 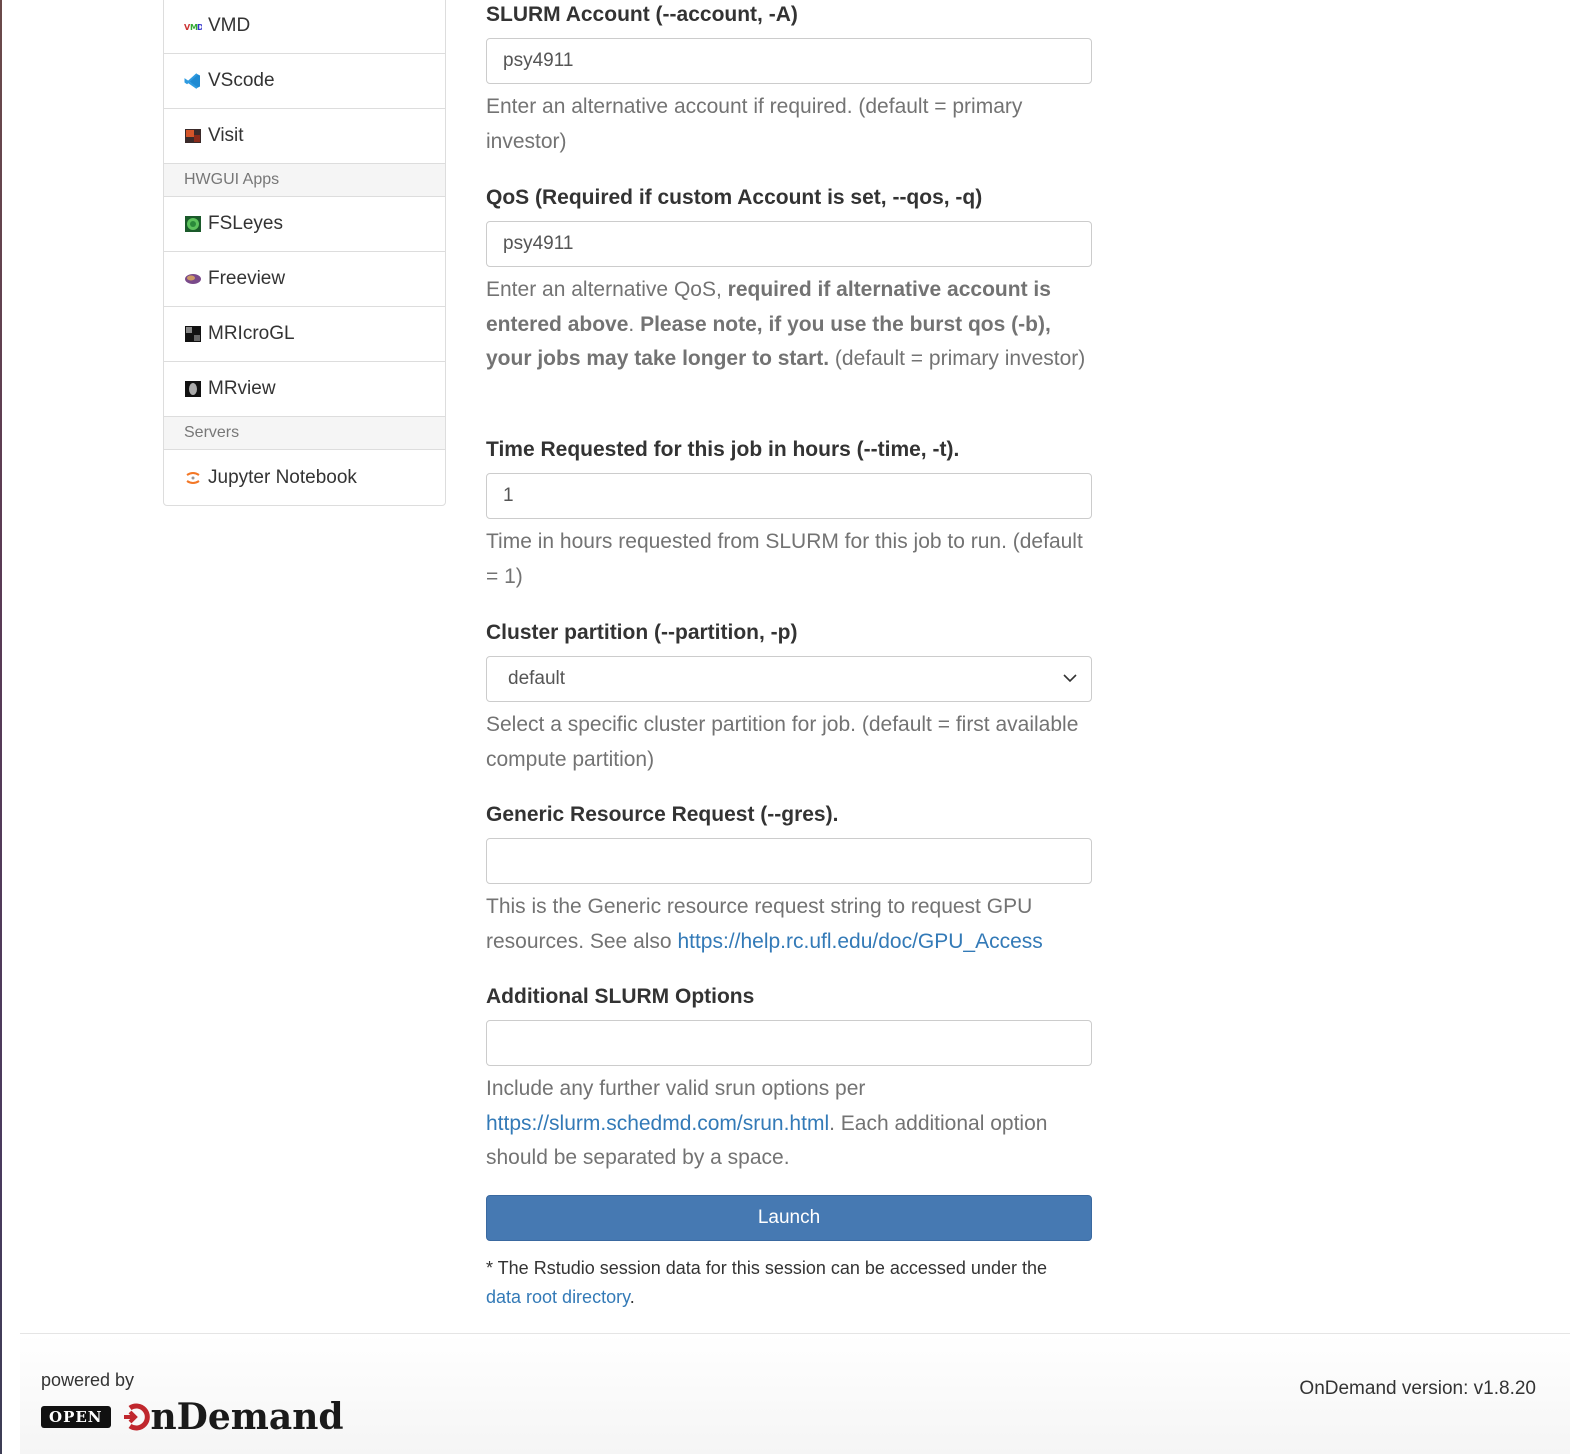 I want to click on gres-input, so click(x=789, y=861).